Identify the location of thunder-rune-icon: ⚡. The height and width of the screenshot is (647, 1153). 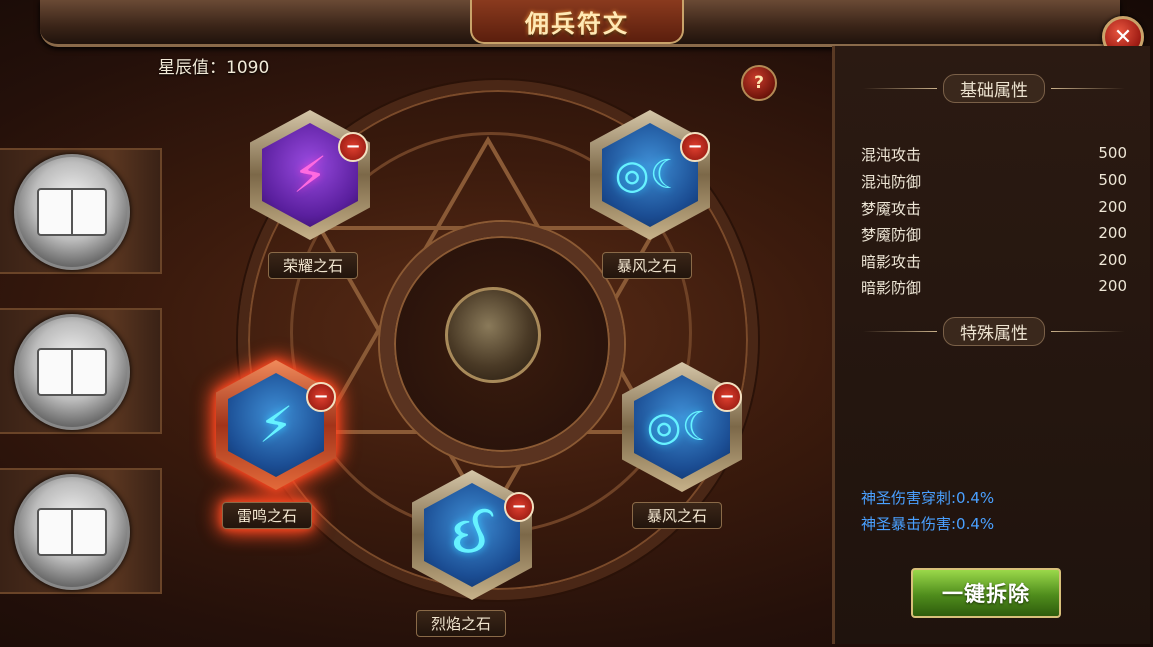
(276, 425).